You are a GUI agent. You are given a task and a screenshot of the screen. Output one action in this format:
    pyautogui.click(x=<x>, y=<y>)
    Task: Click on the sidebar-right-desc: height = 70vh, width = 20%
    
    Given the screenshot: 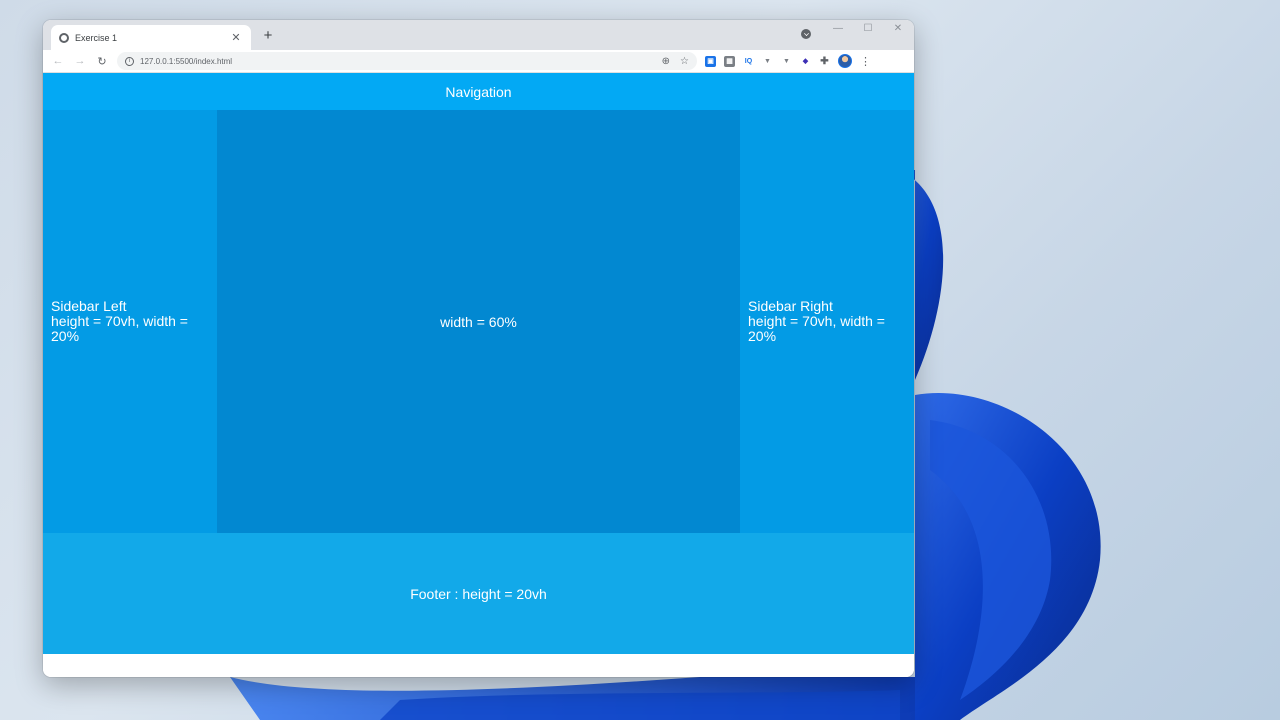 What is the action you would take?
    pyautogui.click(x=816, y=328)
    